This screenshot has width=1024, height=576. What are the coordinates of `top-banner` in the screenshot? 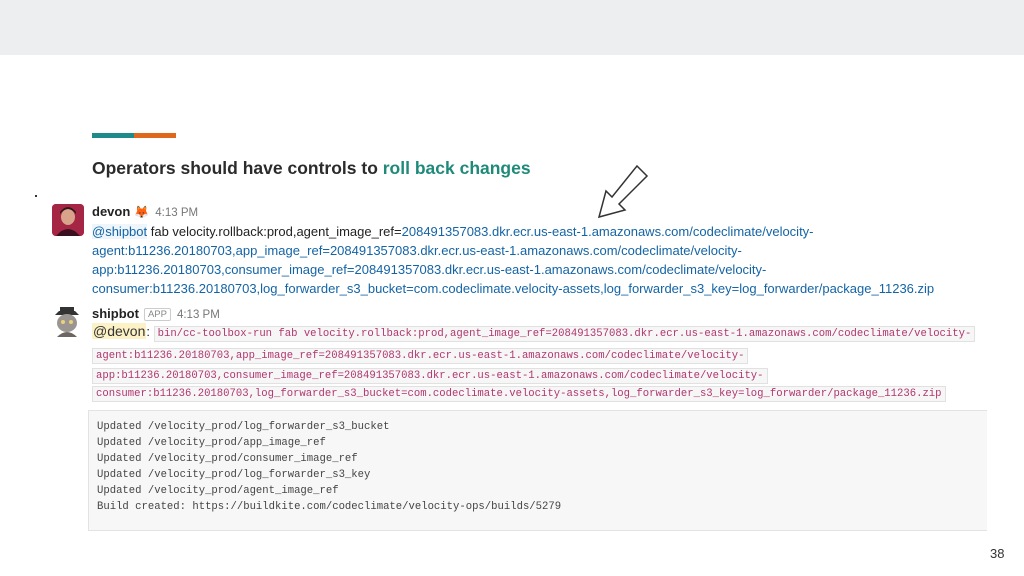 It's located at (512, 27).